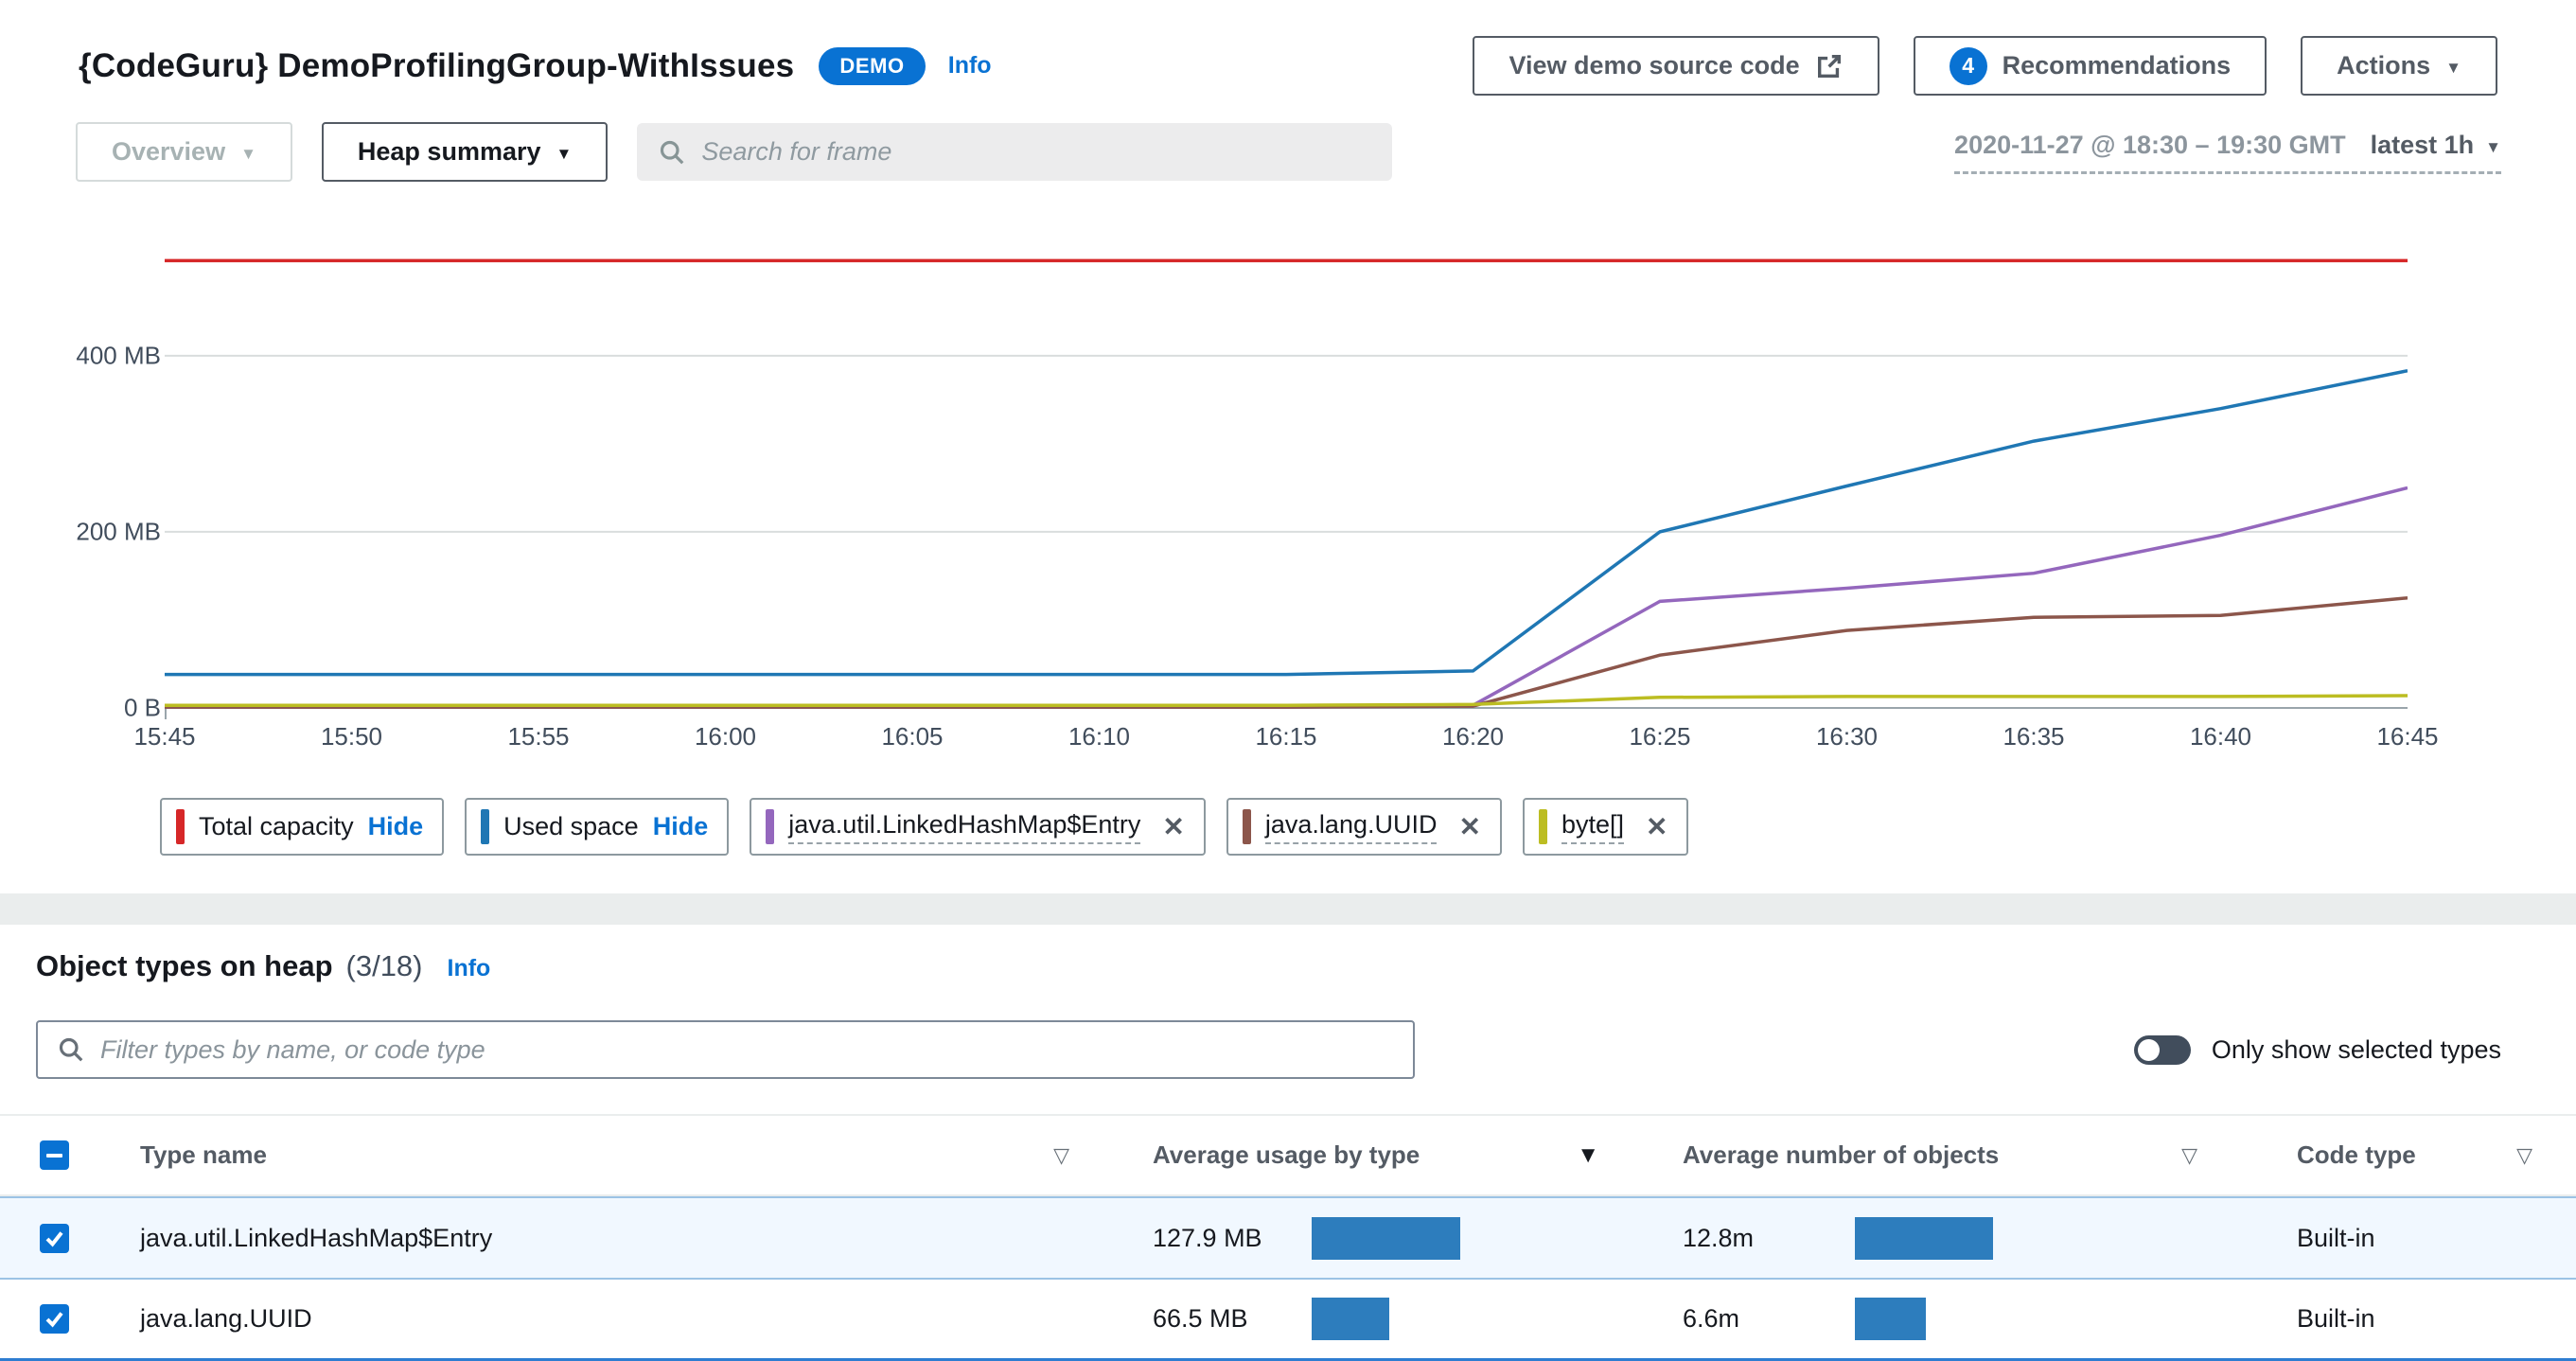 The width and height of the screenshot is (2576, 1361). Describe the element at coordinates (203, 1155) in the screenshot. I see `column-header-type-name: Type name` at that location.